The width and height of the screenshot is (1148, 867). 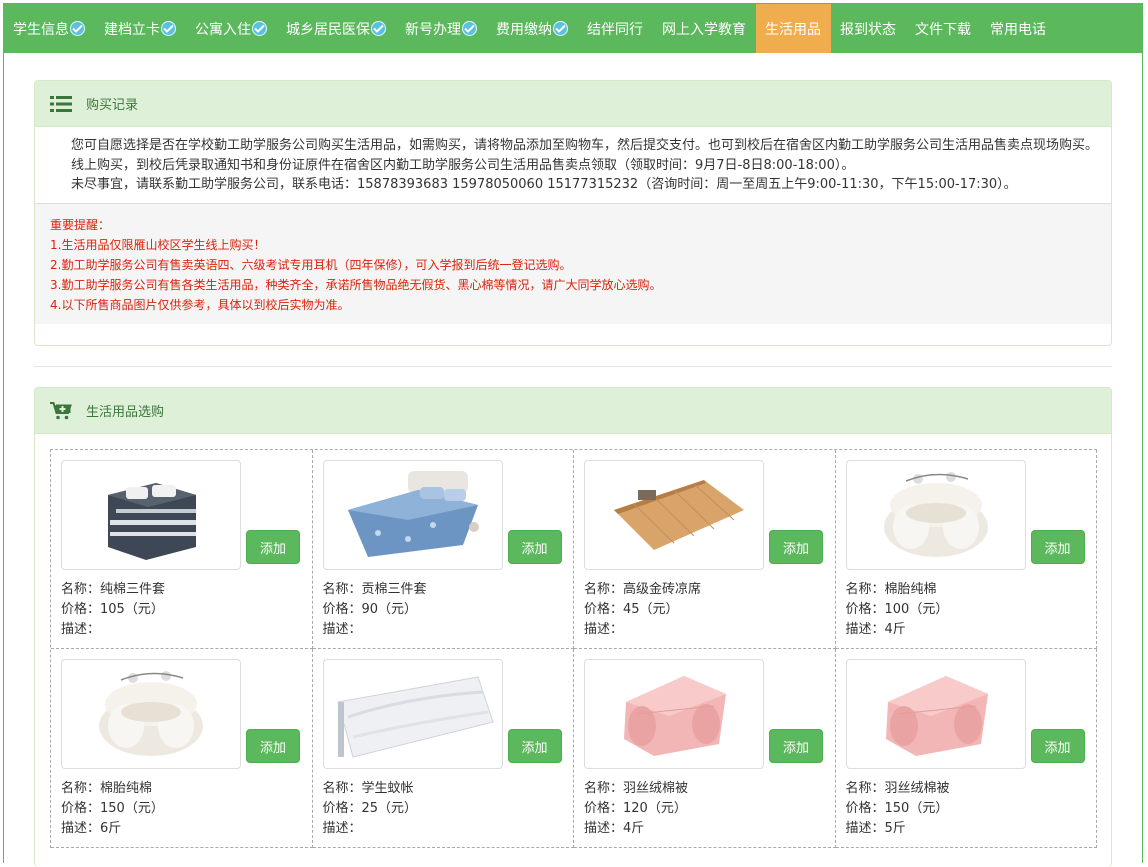 I want to click on nav-item-3: 城乡居民医保, so click(x=336, y=28).